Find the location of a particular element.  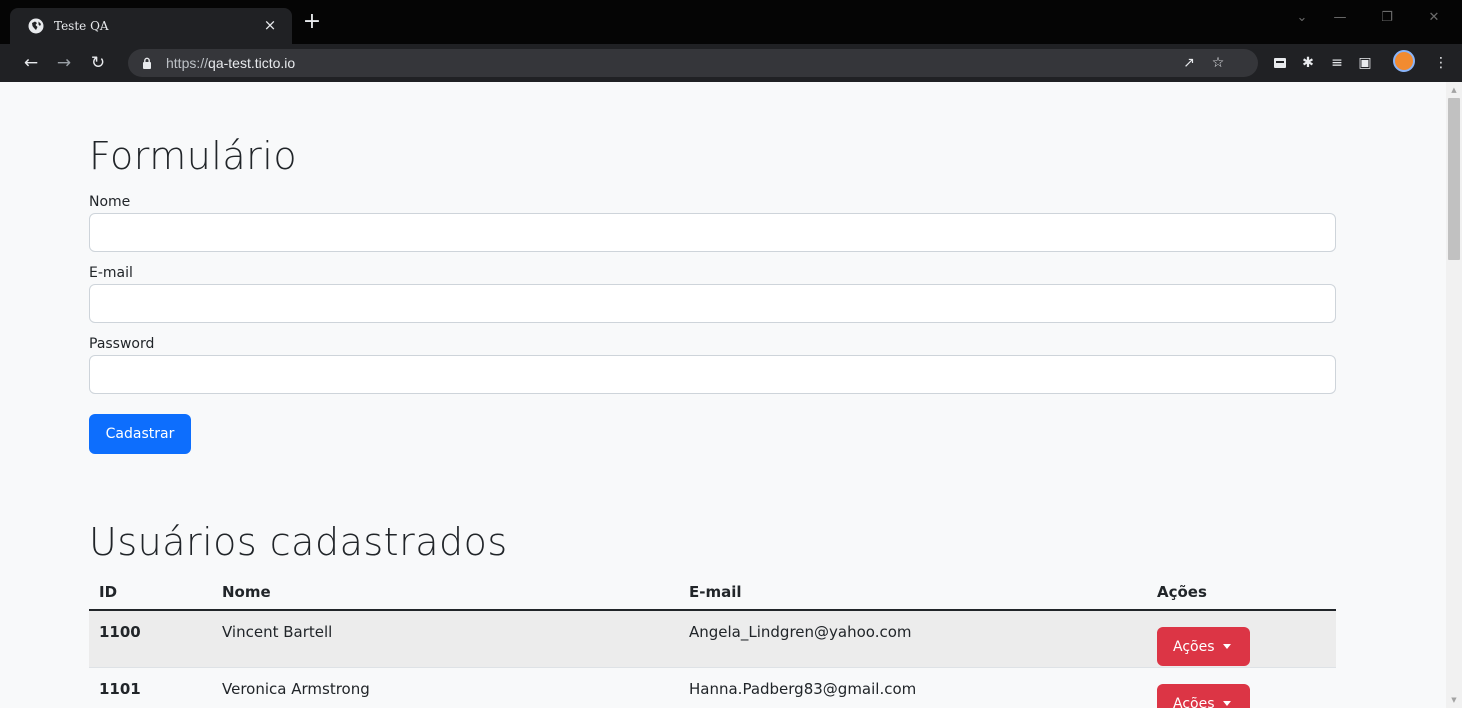

share-icon: ↗ is located at coordinates (1189, 63).